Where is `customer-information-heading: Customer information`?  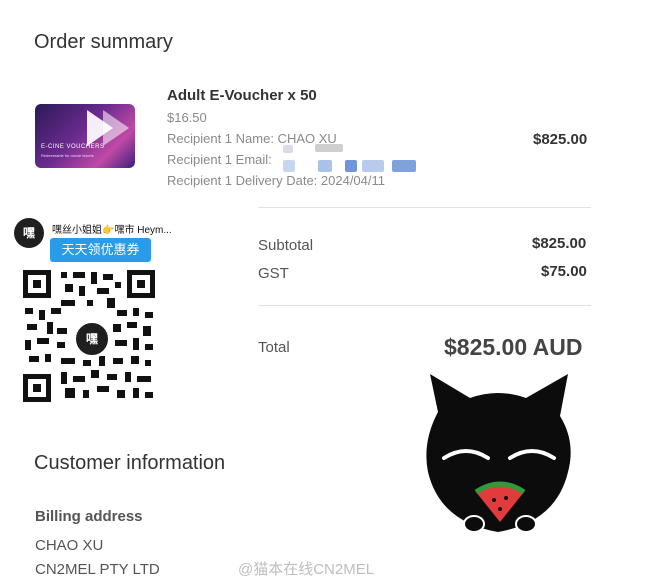
customer-information-heading: Customer information is located at coordinates (130, 463).